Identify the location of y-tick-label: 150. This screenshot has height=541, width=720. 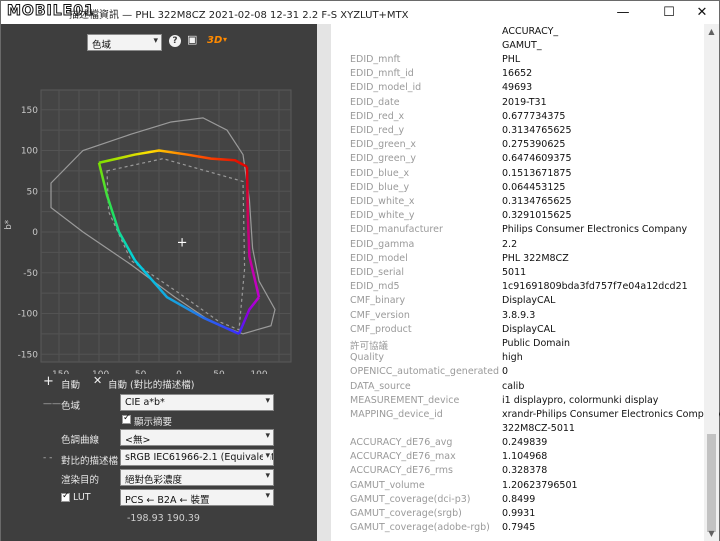
(29, 111).